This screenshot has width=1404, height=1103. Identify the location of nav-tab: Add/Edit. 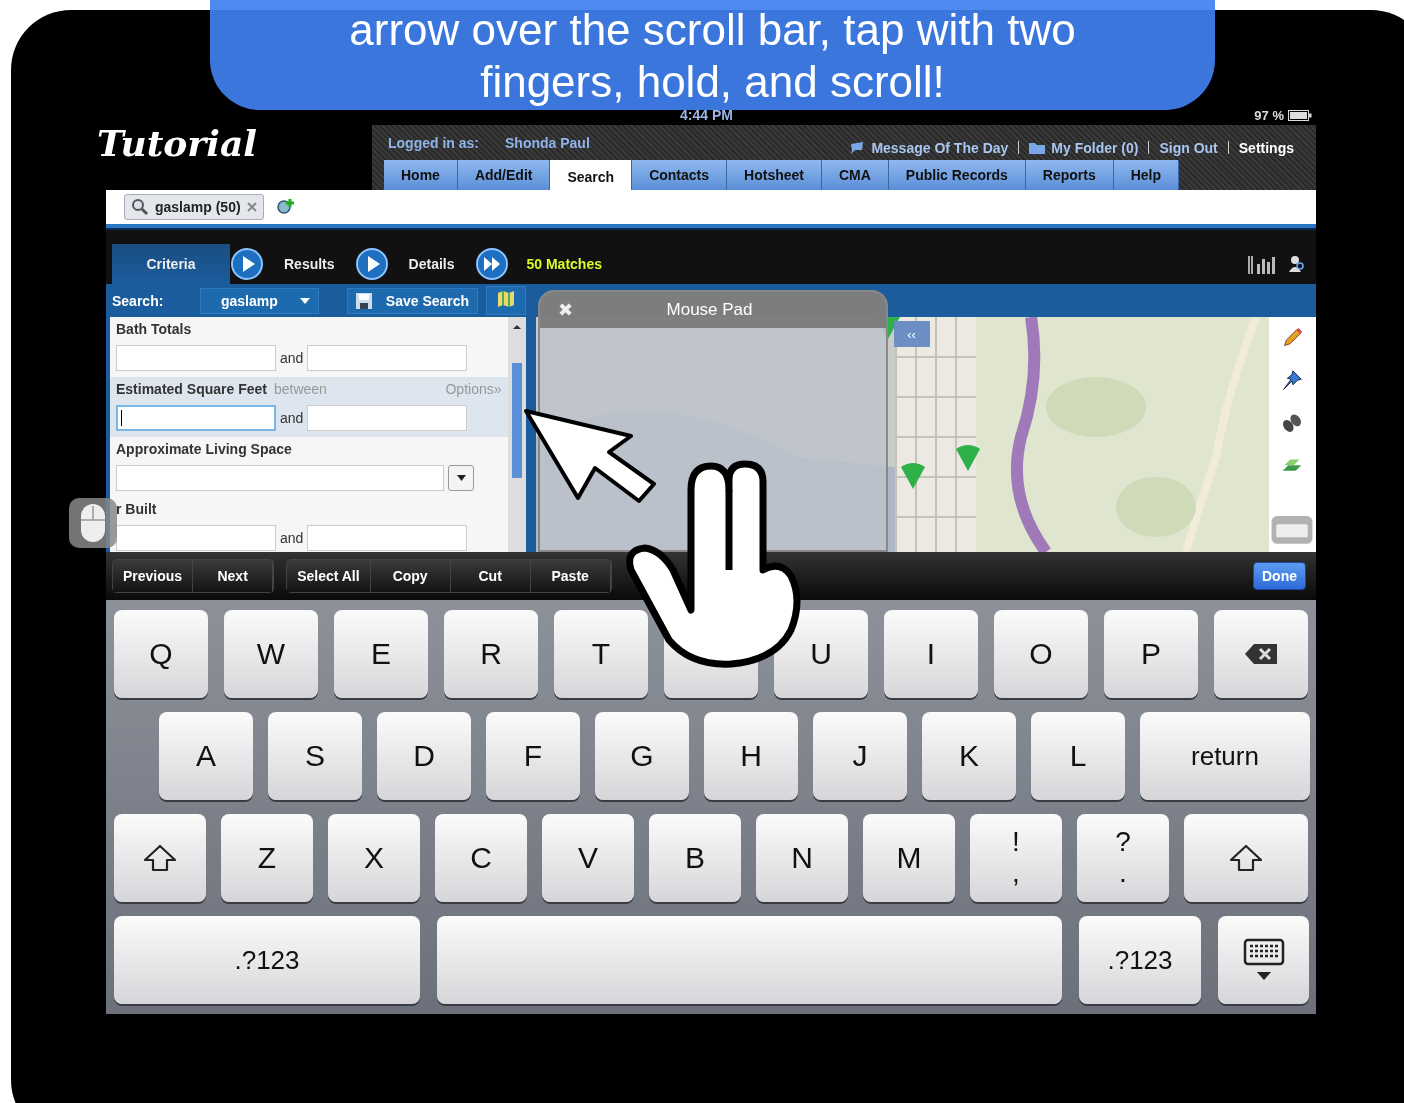
(504, 175).